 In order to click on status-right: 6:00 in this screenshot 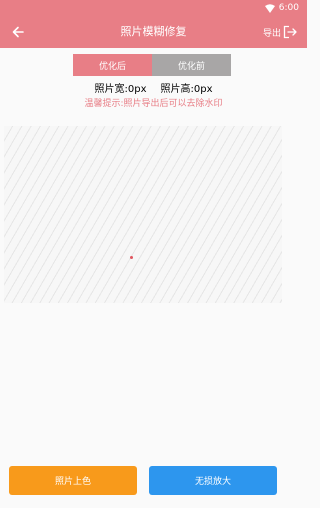, I will do `click(281, 8)`.